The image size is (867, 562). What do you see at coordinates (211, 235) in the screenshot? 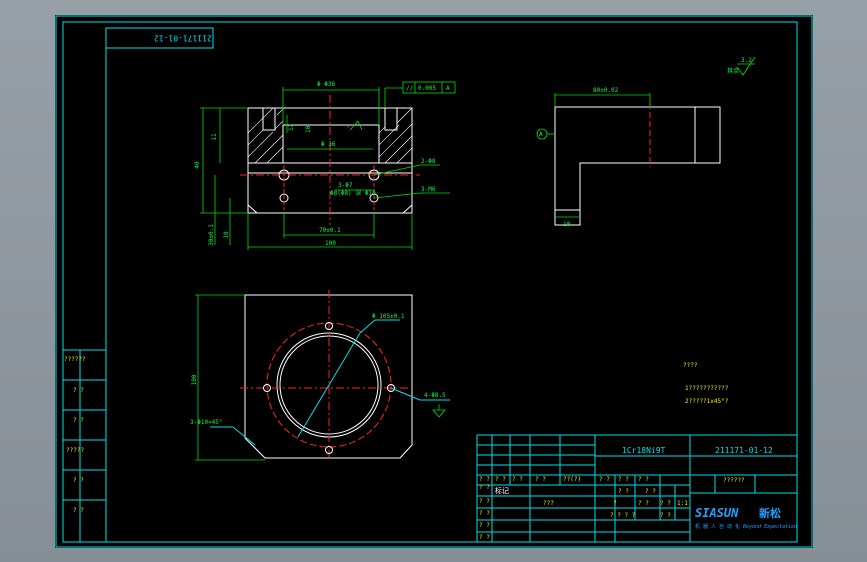
I see `dim-side-1: 30±0.1` at bounding box center [211, 235].